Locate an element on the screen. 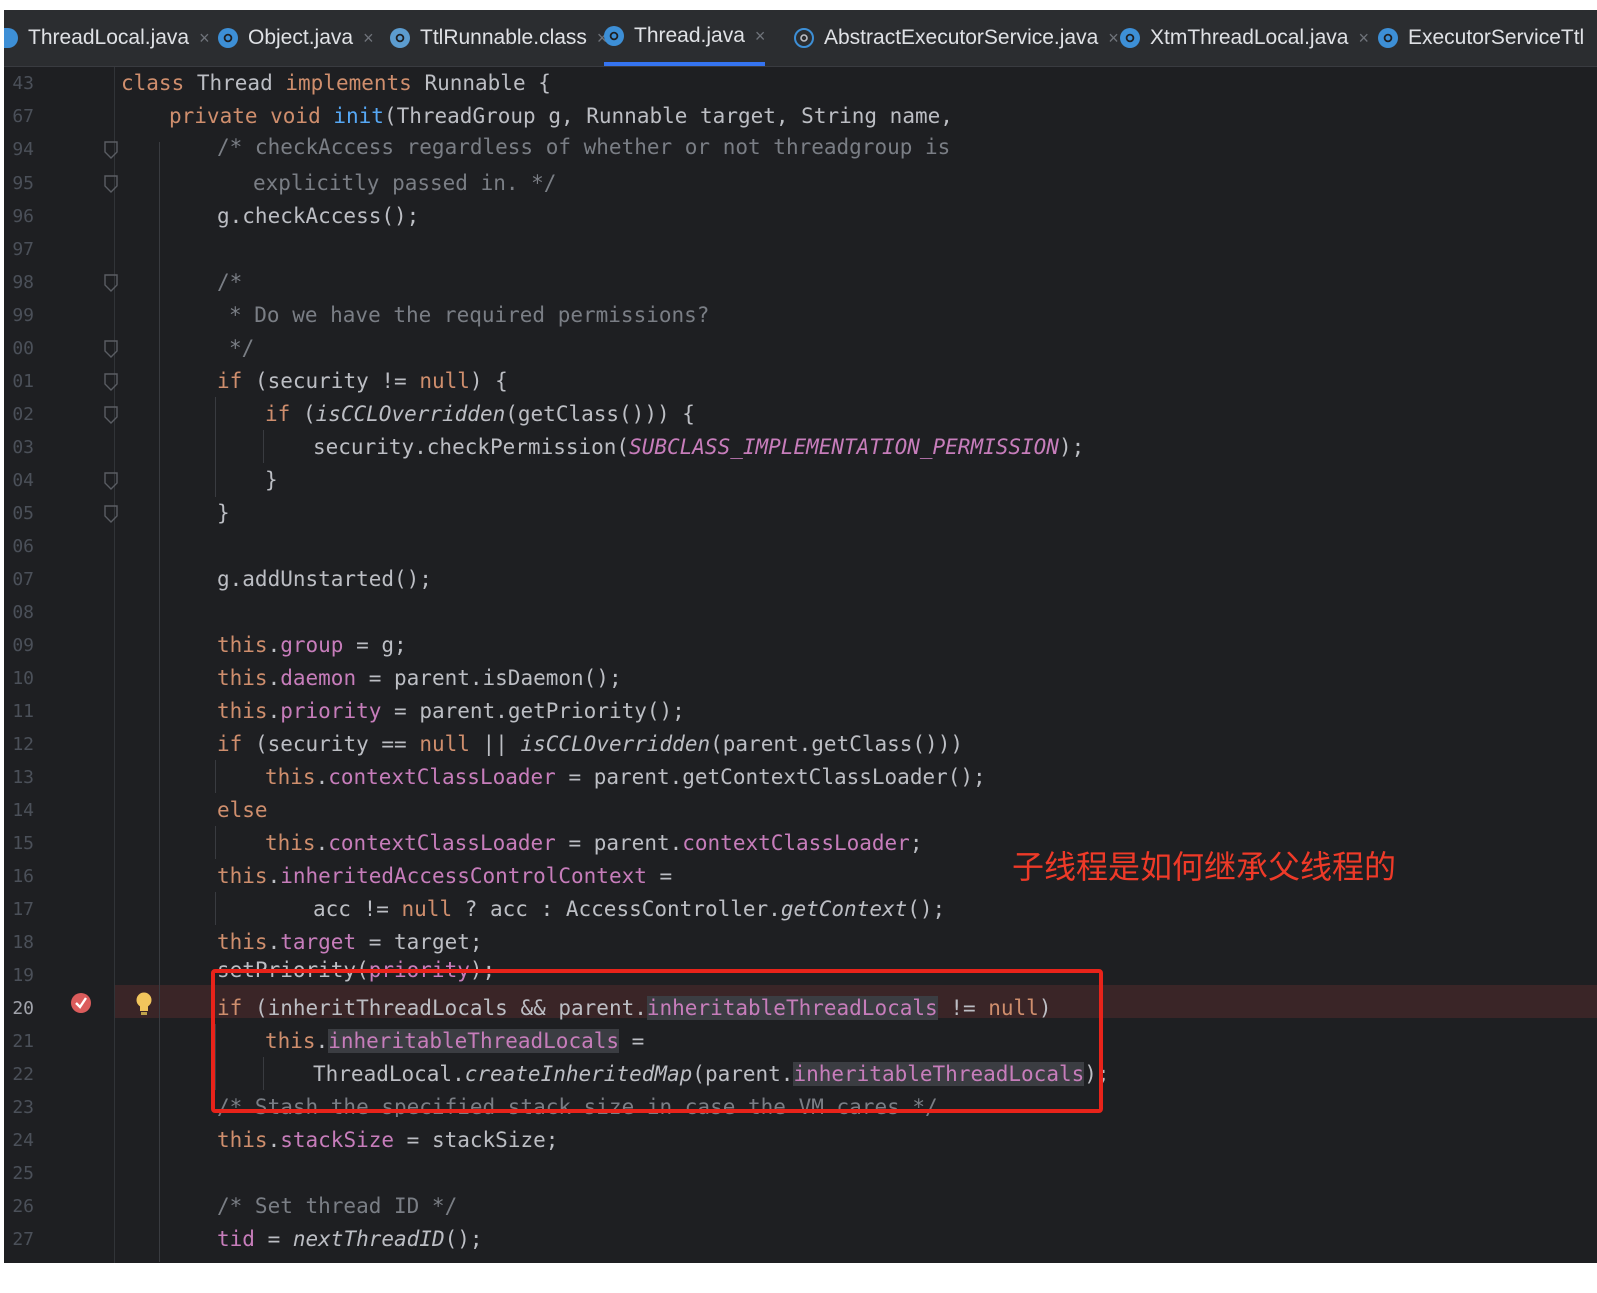  line-number: 94 is located at coordinates (23, 149).